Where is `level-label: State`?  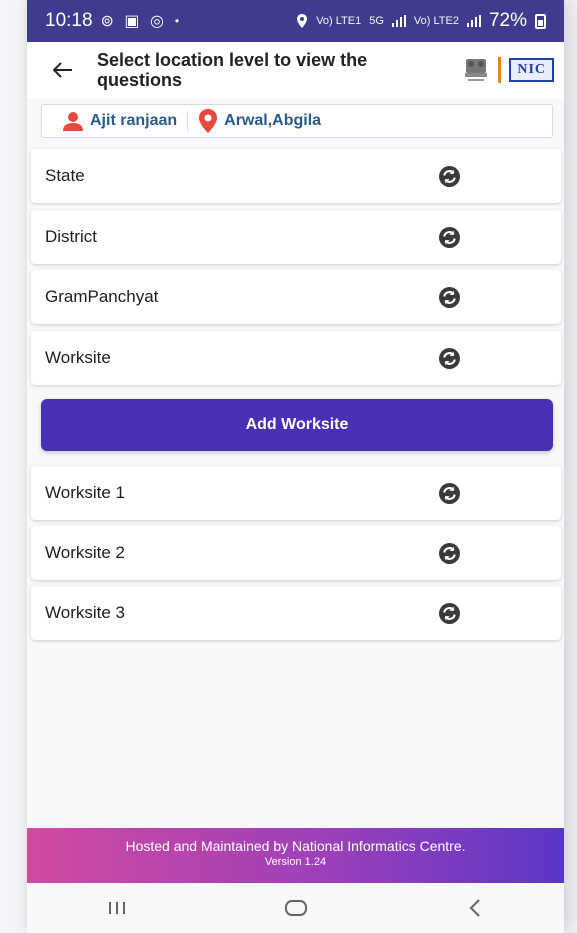
level-label: State is located at coordinates (65, 175).